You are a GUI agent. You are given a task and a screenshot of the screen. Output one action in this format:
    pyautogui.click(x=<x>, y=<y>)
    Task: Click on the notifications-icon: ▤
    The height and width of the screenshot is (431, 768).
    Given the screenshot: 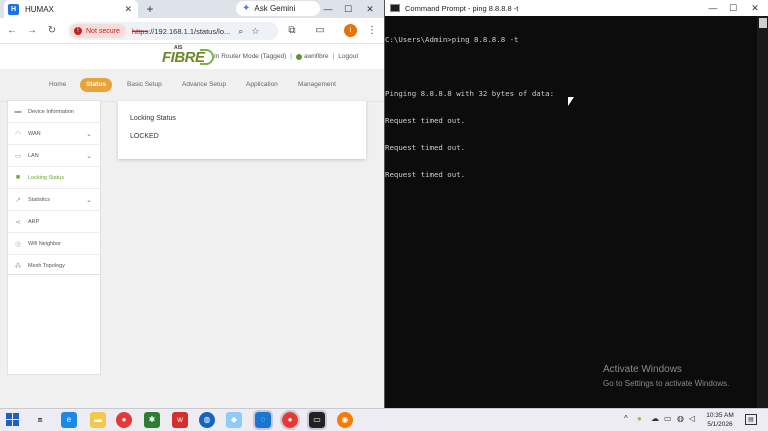 What is the action you would take?
    pyautogui.click(x=751, y=419)
    